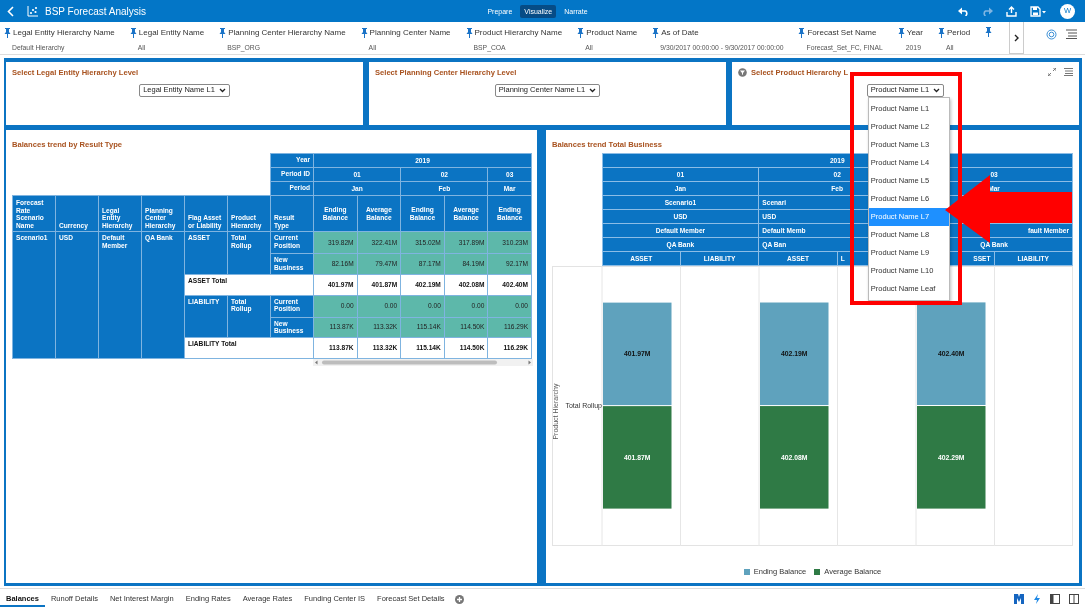 This screenshot has height=609, width=1085. Describe the element at coordinates (1037, 599) in the screenshot. I see `lightning-icon` at that location.